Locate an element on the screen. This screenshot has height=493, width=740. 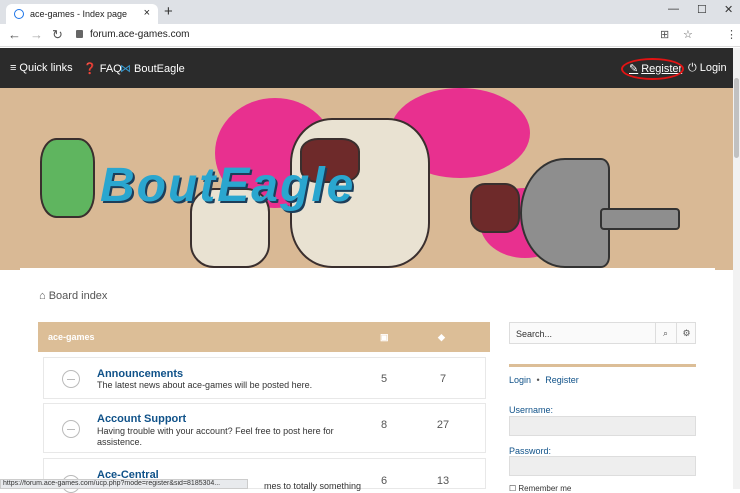
sidebar-login-link: Login is located at coordinates (520, 380).